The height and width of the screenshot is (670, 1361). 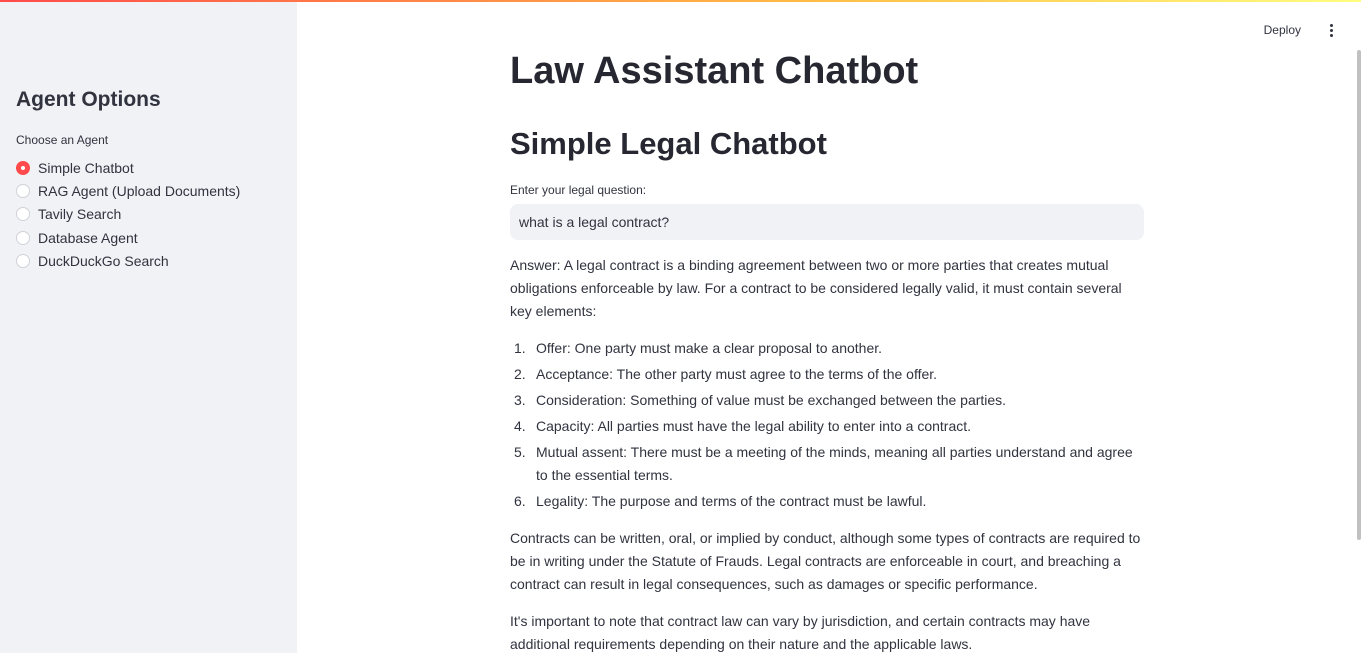 I want to click on radio-option-duckduckgo-search: DuckDuckGo Search, so click(x=128, y=260).